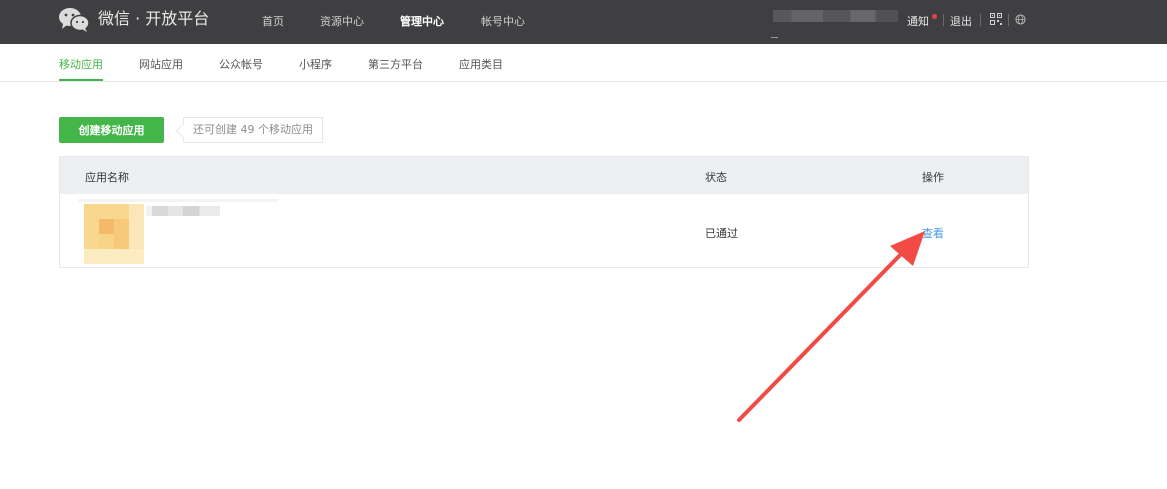 Image resolution: width=1167 pixels, height=489 pixels. Describe the element at coordinates (161, 64) in the screenshot. I see `tab-website-apps: 网站应用` at that location.